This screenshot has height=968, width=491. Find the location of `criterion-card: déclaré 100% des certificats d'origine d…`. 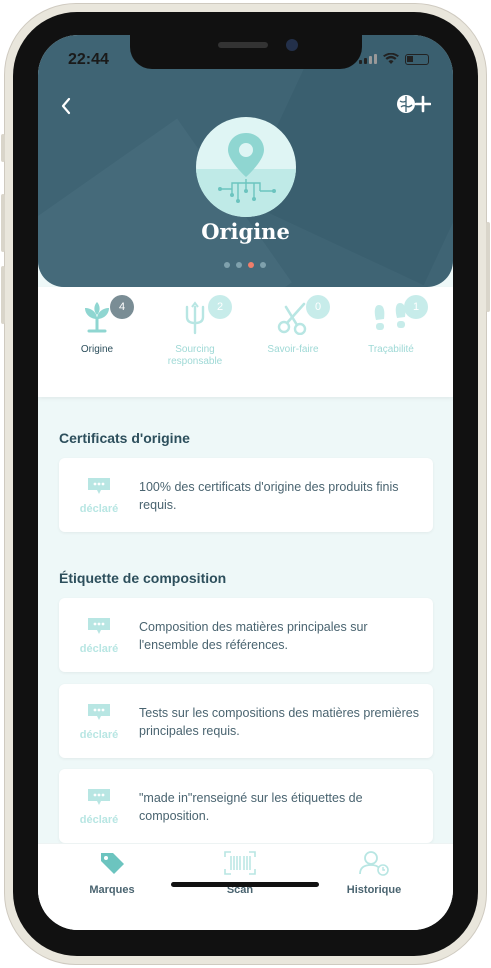

criterion-card: déclaré 100% des certificats d'origine d… is located at coordinates (246, 495).